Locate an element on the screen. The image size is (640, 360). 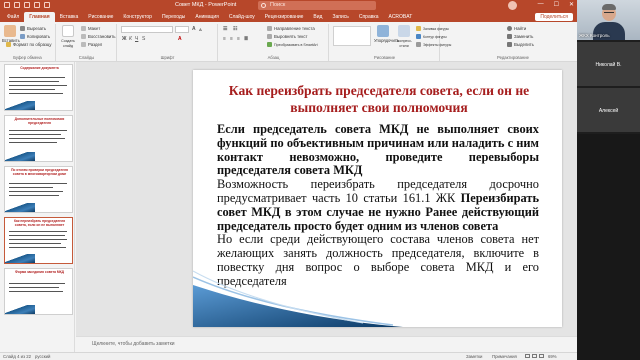
reset-button: Восстановить is located at coordinates (98, 36).